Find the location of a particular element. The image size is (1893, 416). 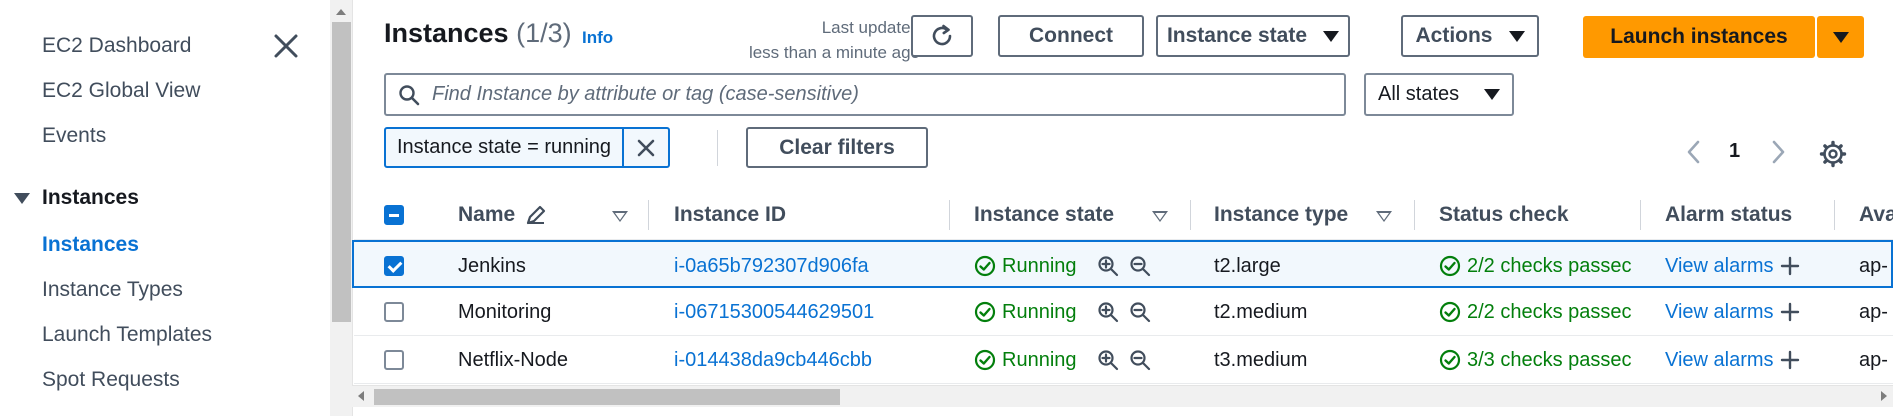

column-instance-state: Instance state is located at coordinates (1044, 215).